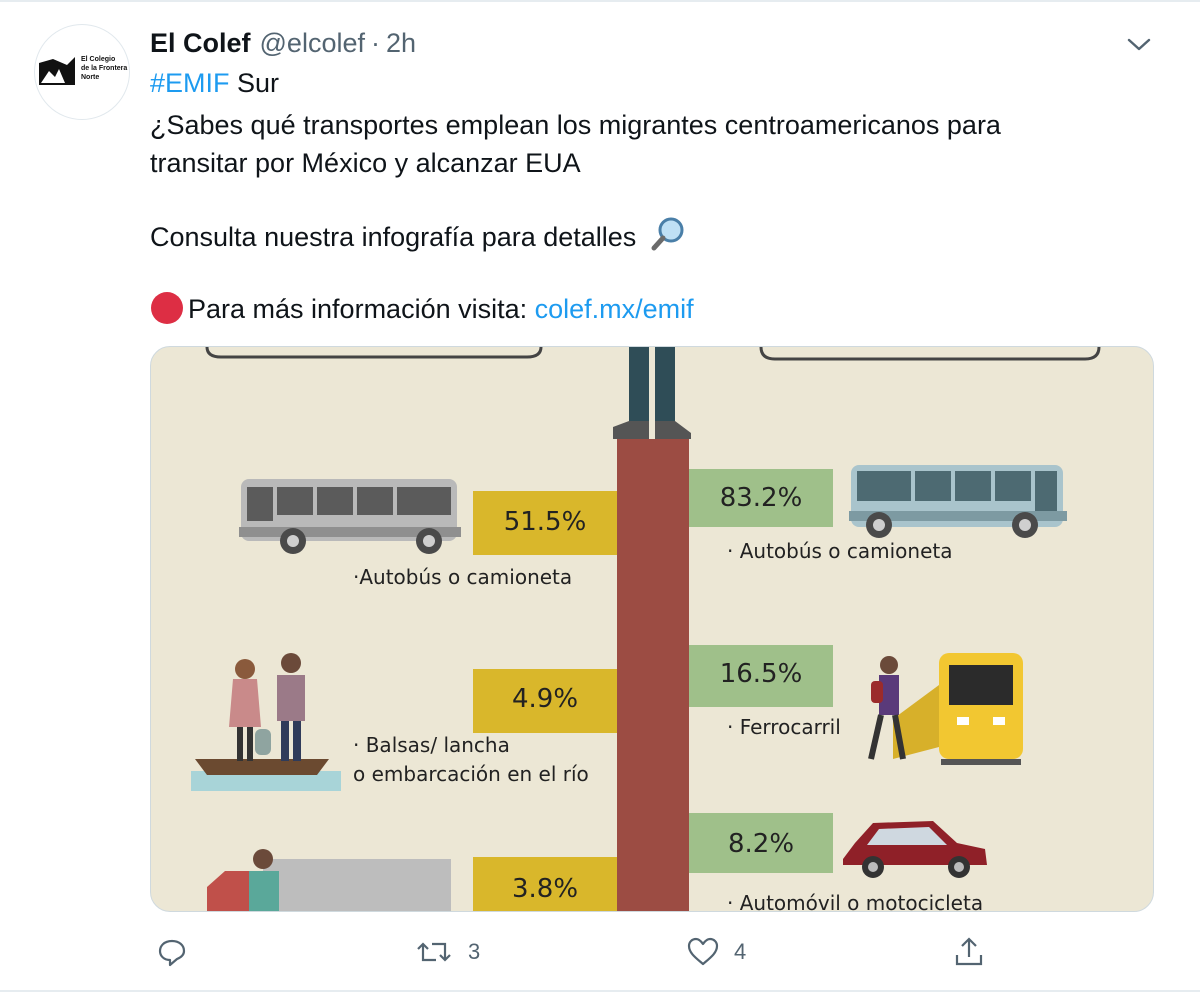  Describe the element at coordinates (840, 551) in the screenshot. I see `right-label-1: · Autobús o camioneta` at that location.